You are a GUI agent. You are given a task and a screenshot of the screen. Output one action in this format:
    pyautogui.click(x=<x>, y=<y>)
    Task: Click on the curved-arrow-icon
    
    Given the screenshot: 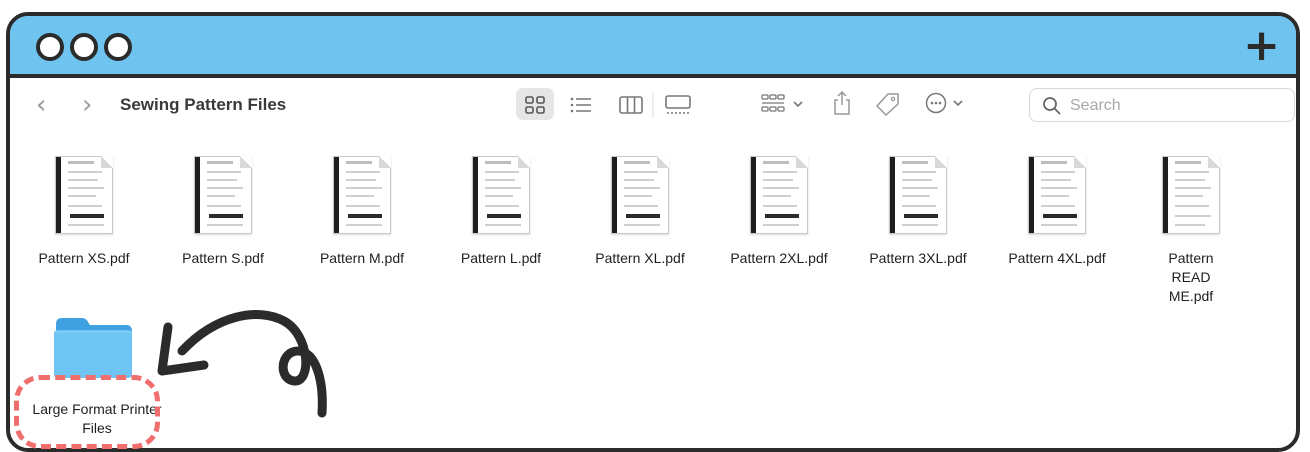 What is the action you would take?
    pyautogui.click(x=242, y=364)
    